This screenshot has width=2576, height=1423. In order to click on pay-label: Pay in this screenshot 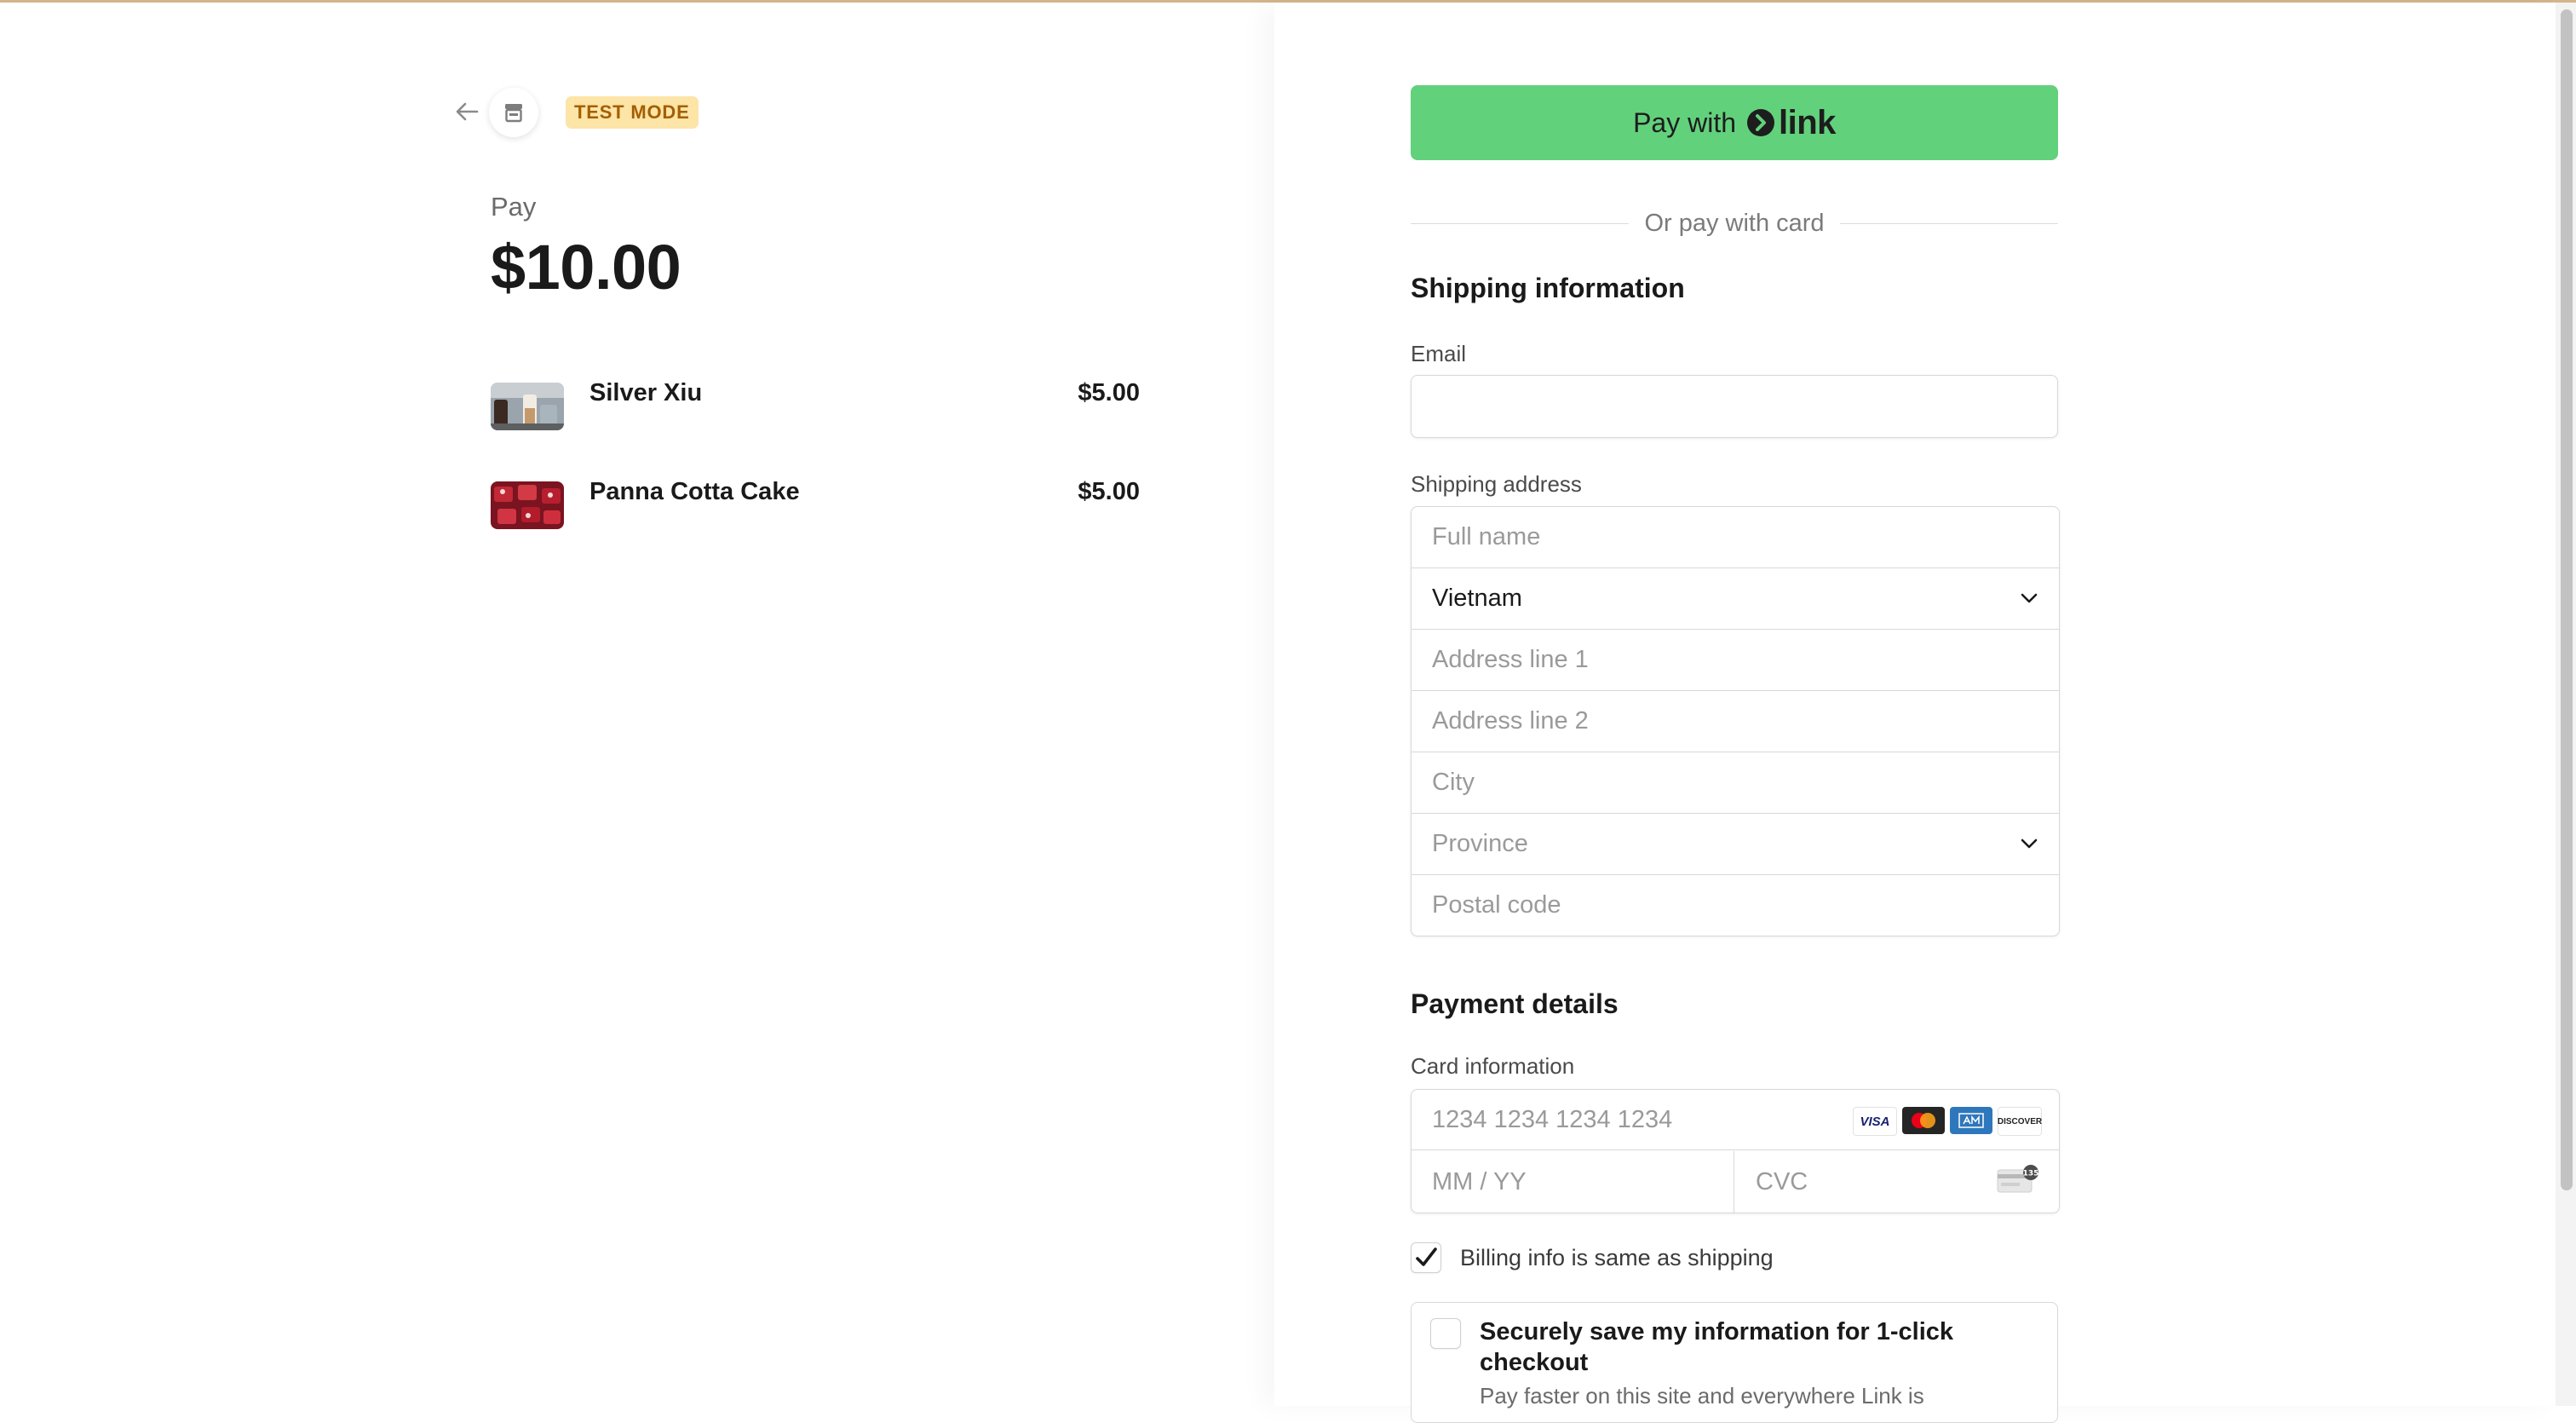, I will do `click(514, 207)`.